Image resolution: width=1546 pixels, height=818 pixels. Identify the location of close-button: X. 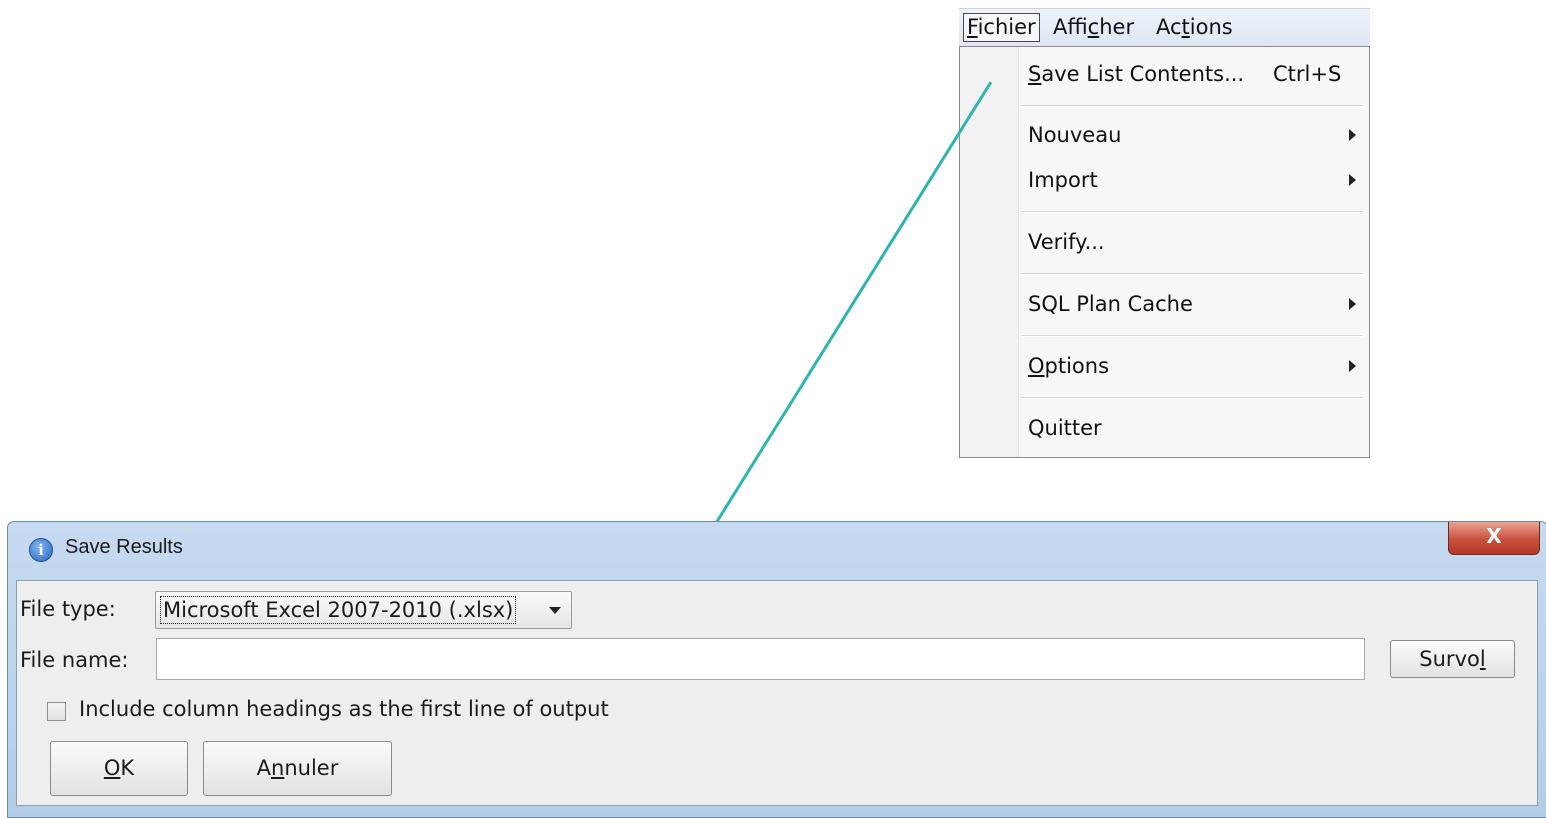
(1494, 538).